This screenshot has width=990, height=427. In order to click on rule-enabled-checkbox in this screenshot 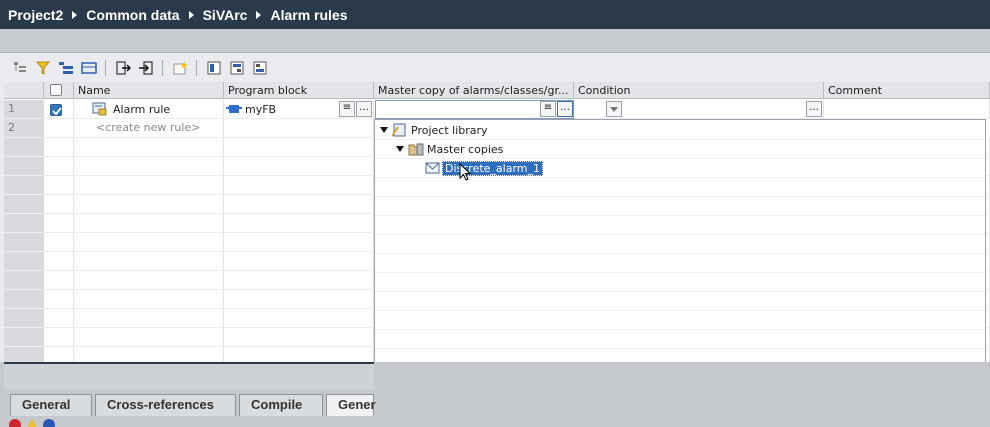, I will do `click(56, 110)`.